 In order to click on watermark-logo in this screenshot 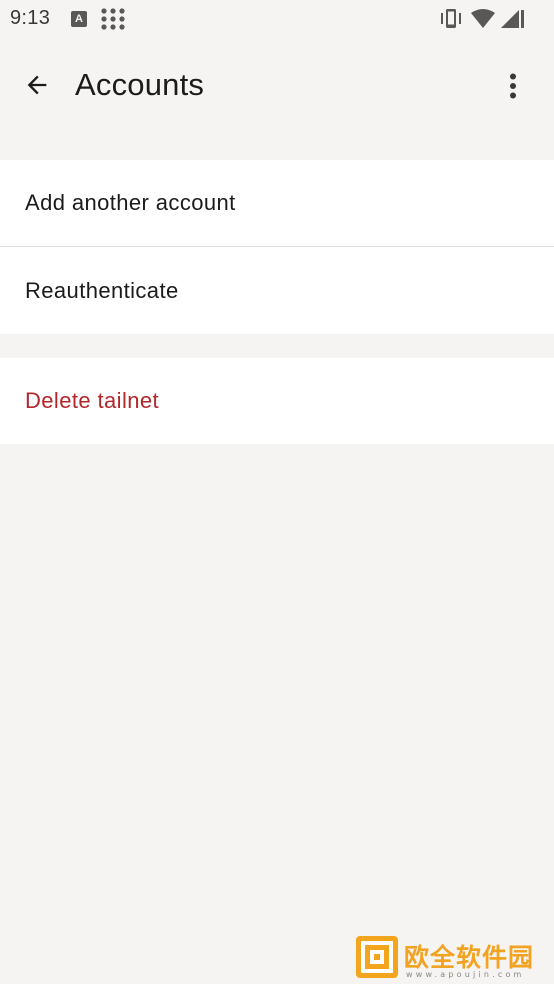, I will do `click(377, 957)`.